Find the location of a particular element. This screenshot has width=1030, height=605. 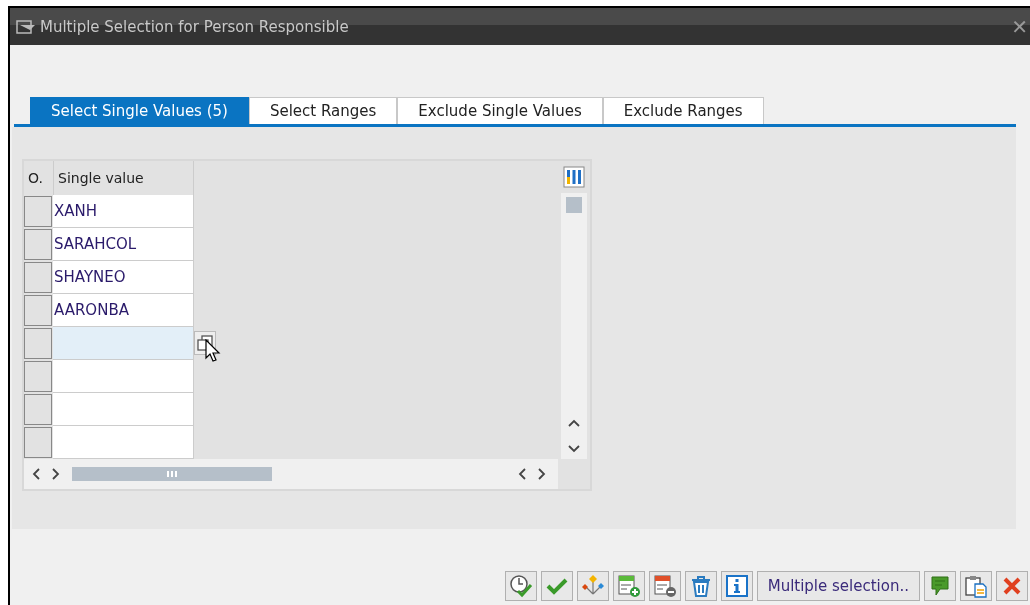

scroll-down-icon is located at coordinates (574, 449).